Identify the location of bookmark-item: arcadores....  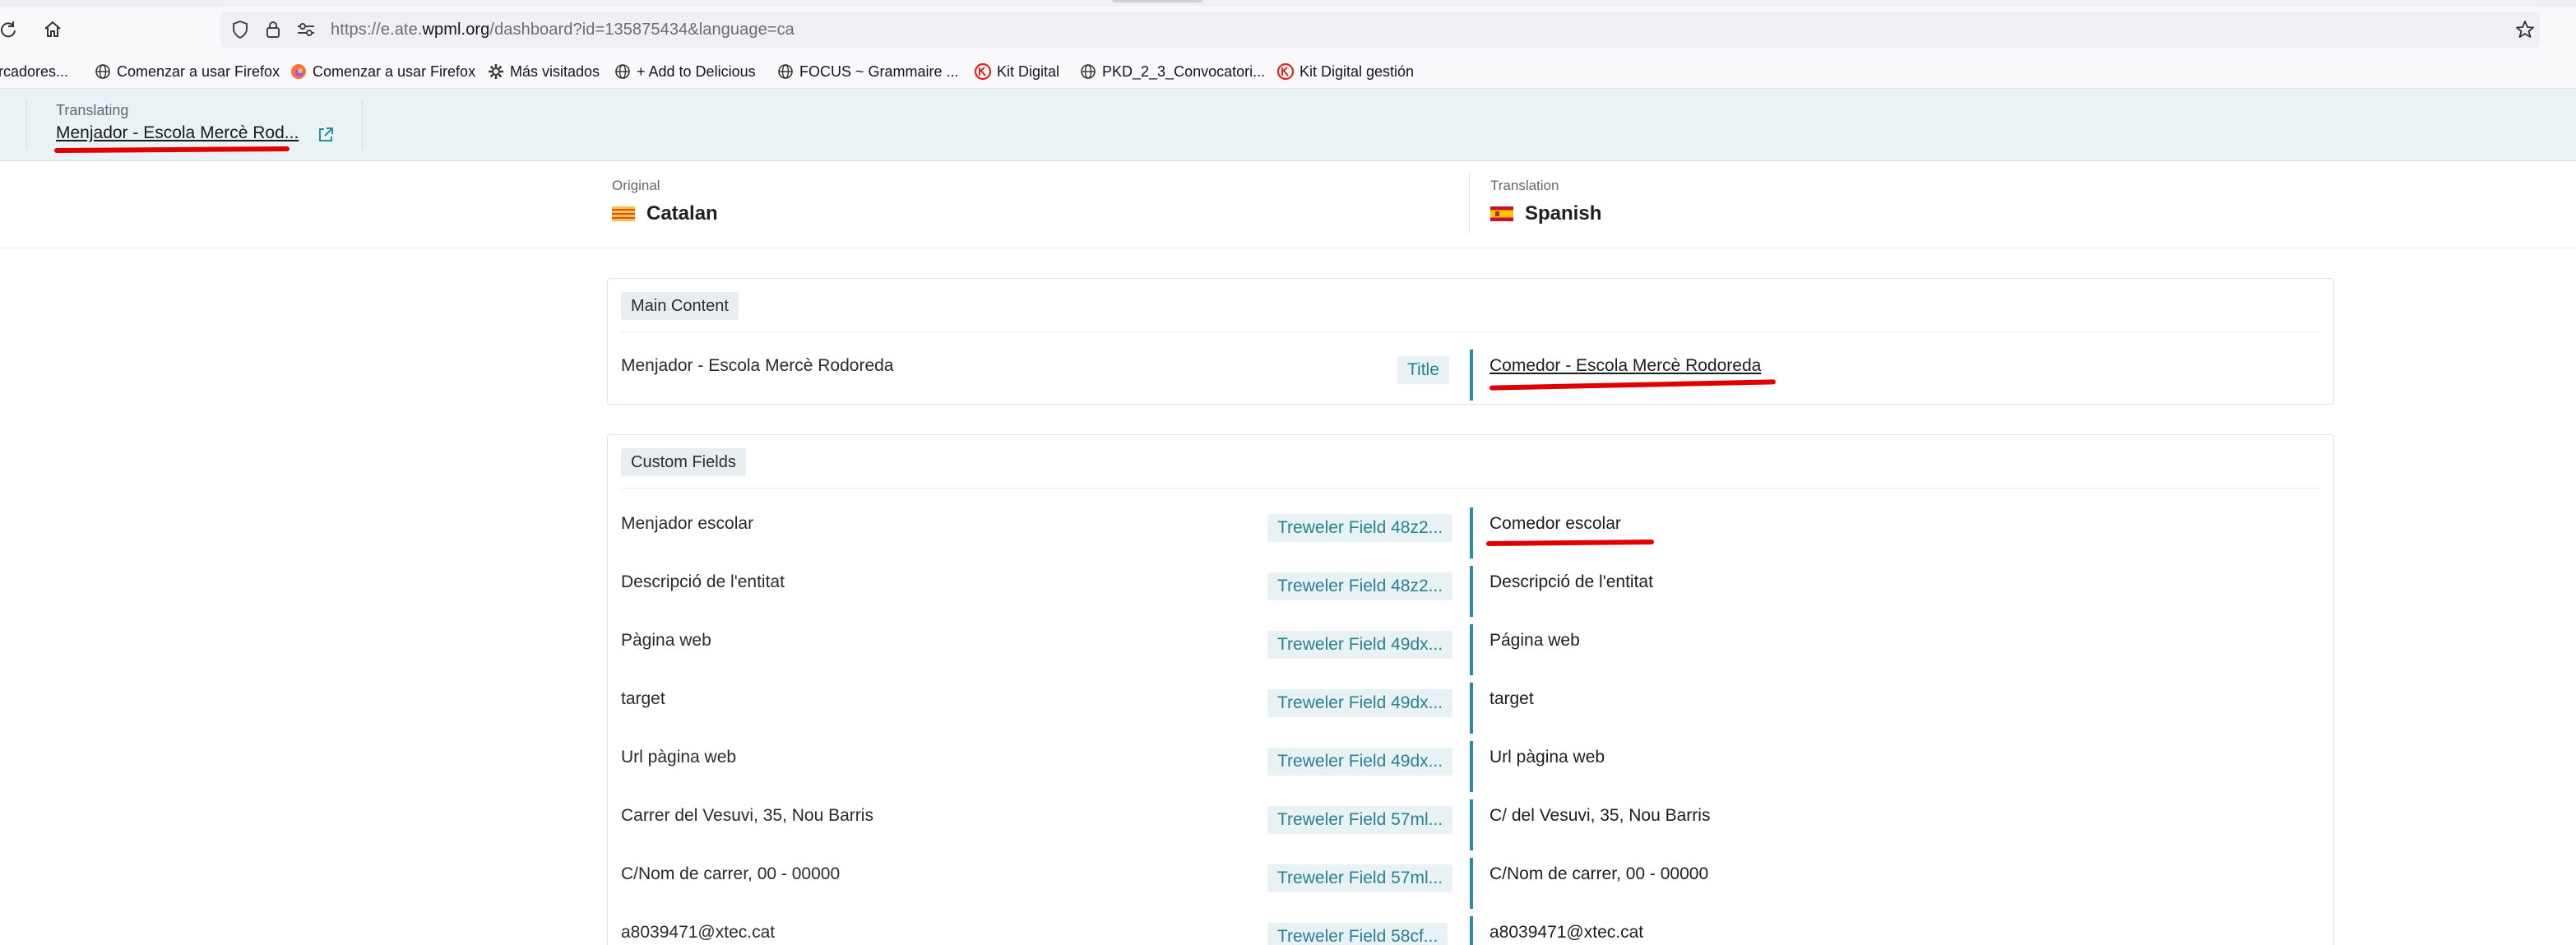
(34, 71).